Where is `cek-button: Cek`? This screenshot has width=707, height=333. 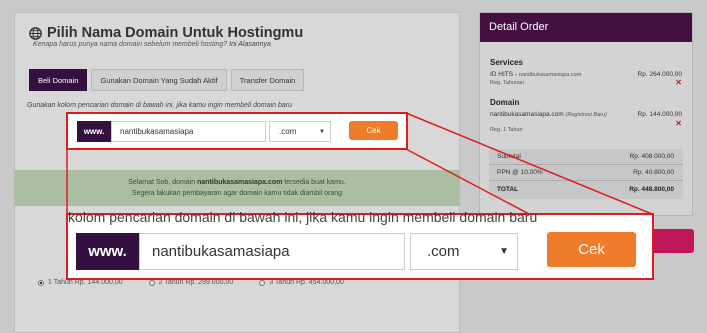 cek-button: Cek is located at coordinates (373, 130).